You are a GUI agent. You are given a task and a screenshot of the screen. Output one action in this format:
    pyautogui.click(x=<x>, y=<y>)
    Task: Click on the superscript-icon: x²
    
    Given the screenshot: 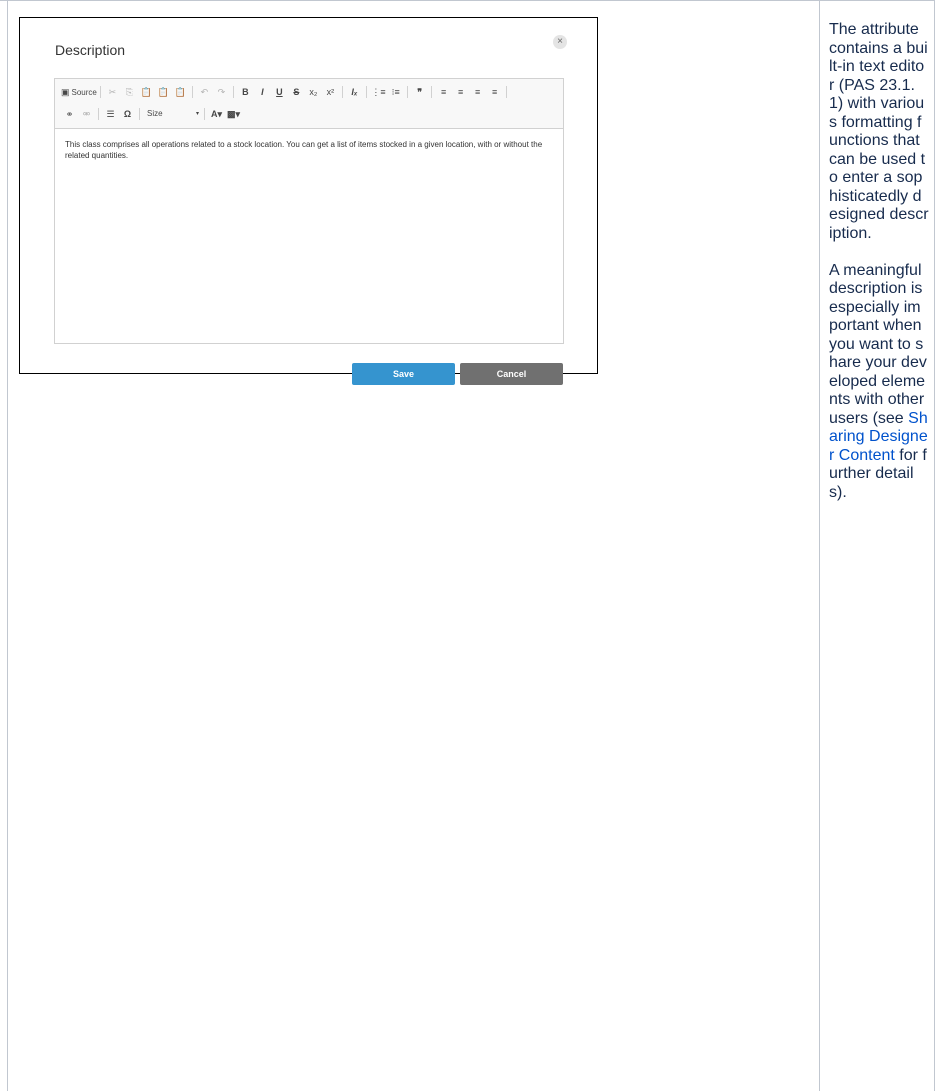 What is the action you would take?
    pyautogui.click(x=330, y=92)
    